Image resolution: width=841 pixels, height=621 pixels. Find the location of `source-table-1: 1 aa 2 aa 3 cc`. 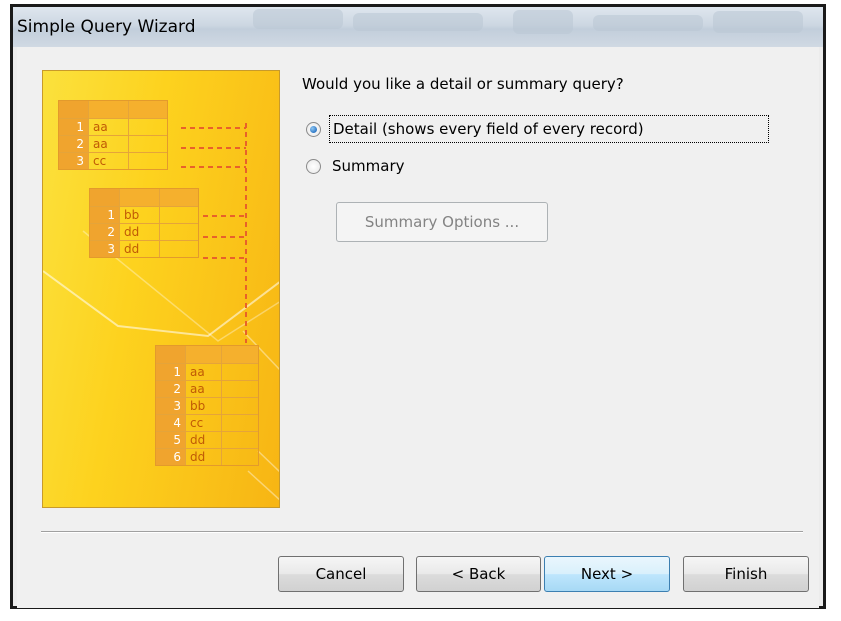

source-table-1: 1 aa 2 aa 3 cc is located at coordinates (113, 135).